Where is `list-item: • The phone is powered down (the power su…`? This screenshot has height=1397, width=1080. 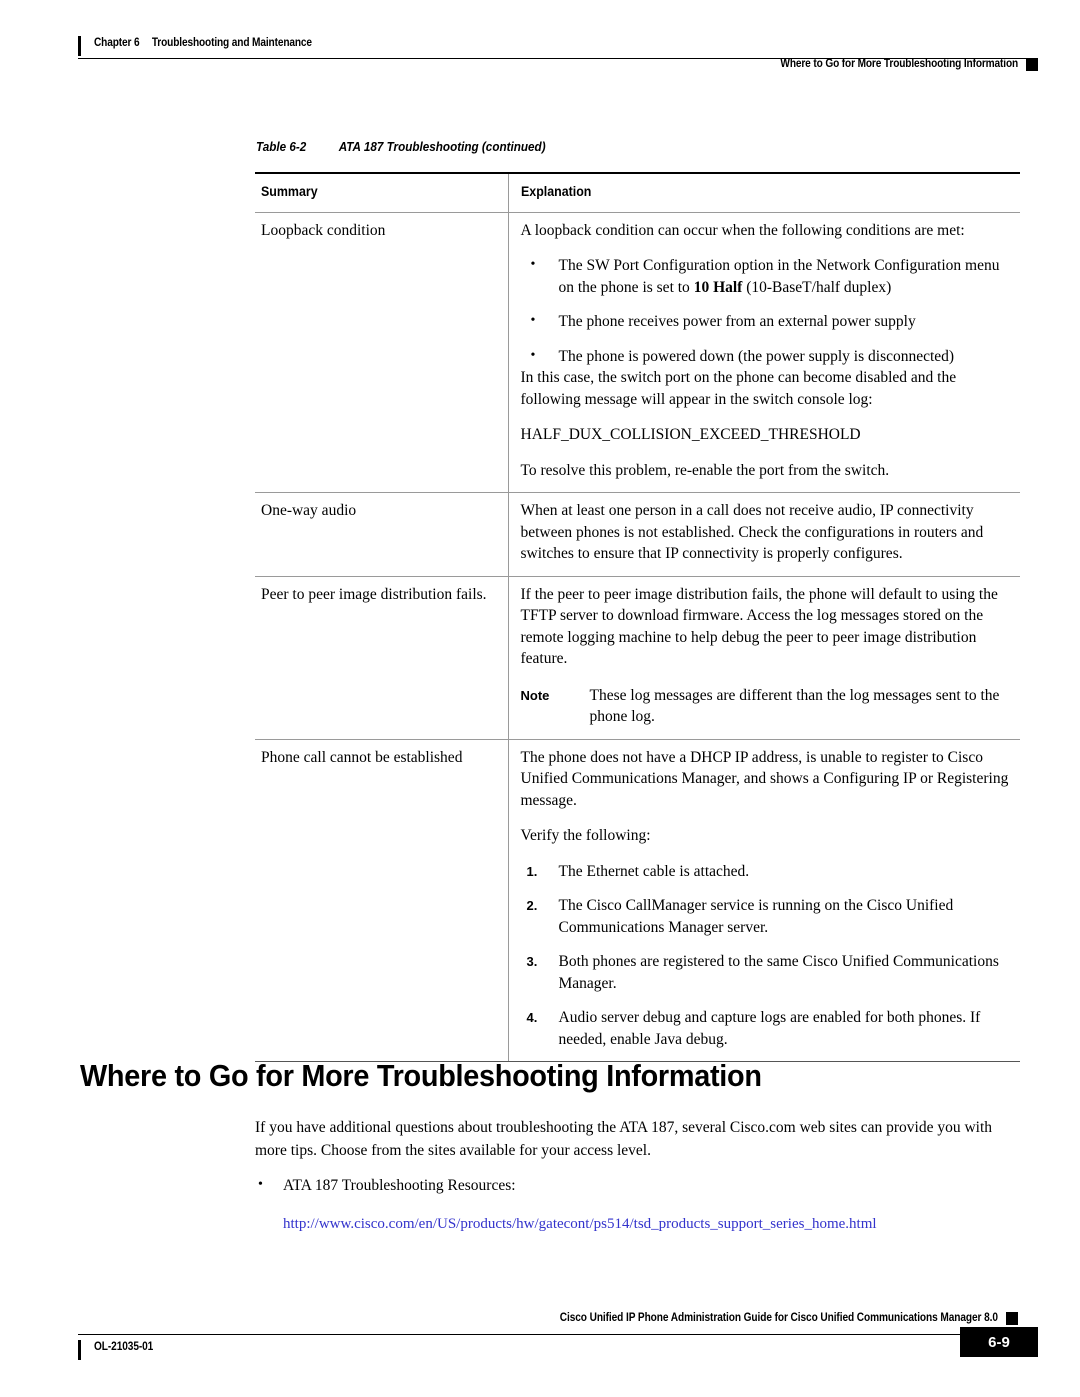
list-item: • The phone is powered down (the power su… is located at coordinates (766, 357).